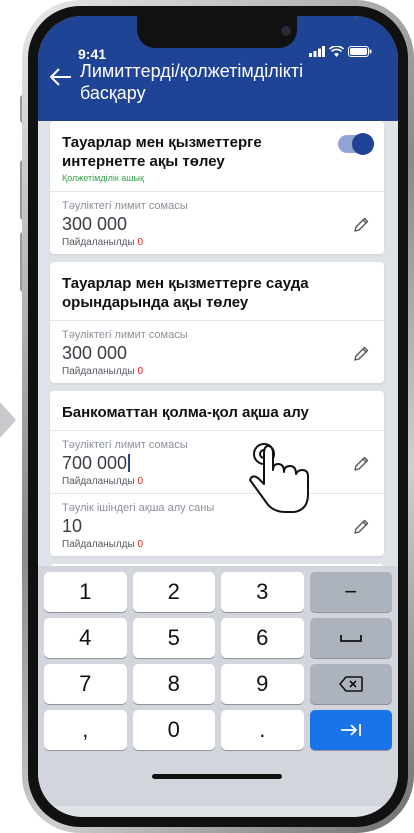 The height and width of the screenshot is (833, 414). Describe the element at coordinates (85, 684) in the screenshot. I see `key-7: 7` at that location.